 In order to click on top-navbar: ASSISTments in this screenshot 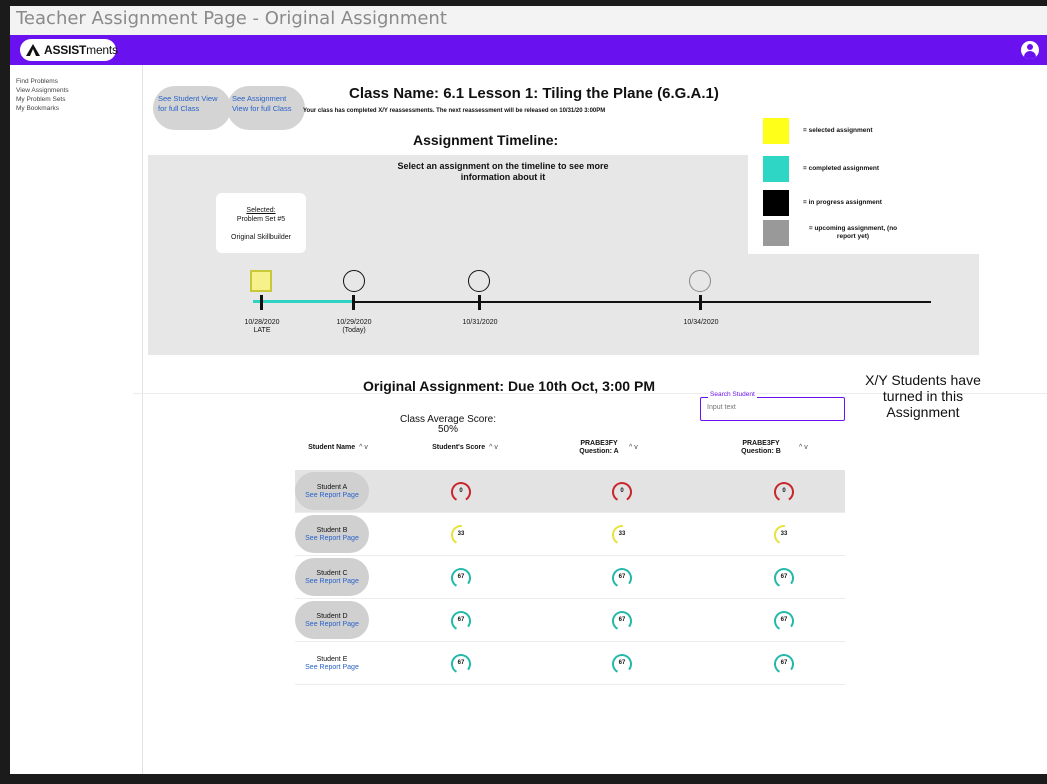, I will do `click(528, 50)`.